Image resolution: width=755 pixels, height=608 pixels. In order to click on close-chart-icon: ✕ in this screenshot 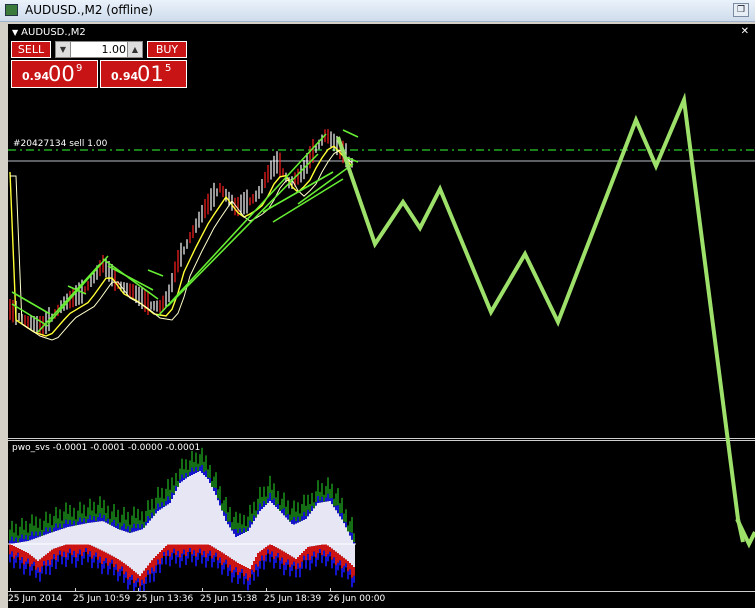, I will do `click(745, 31)`.